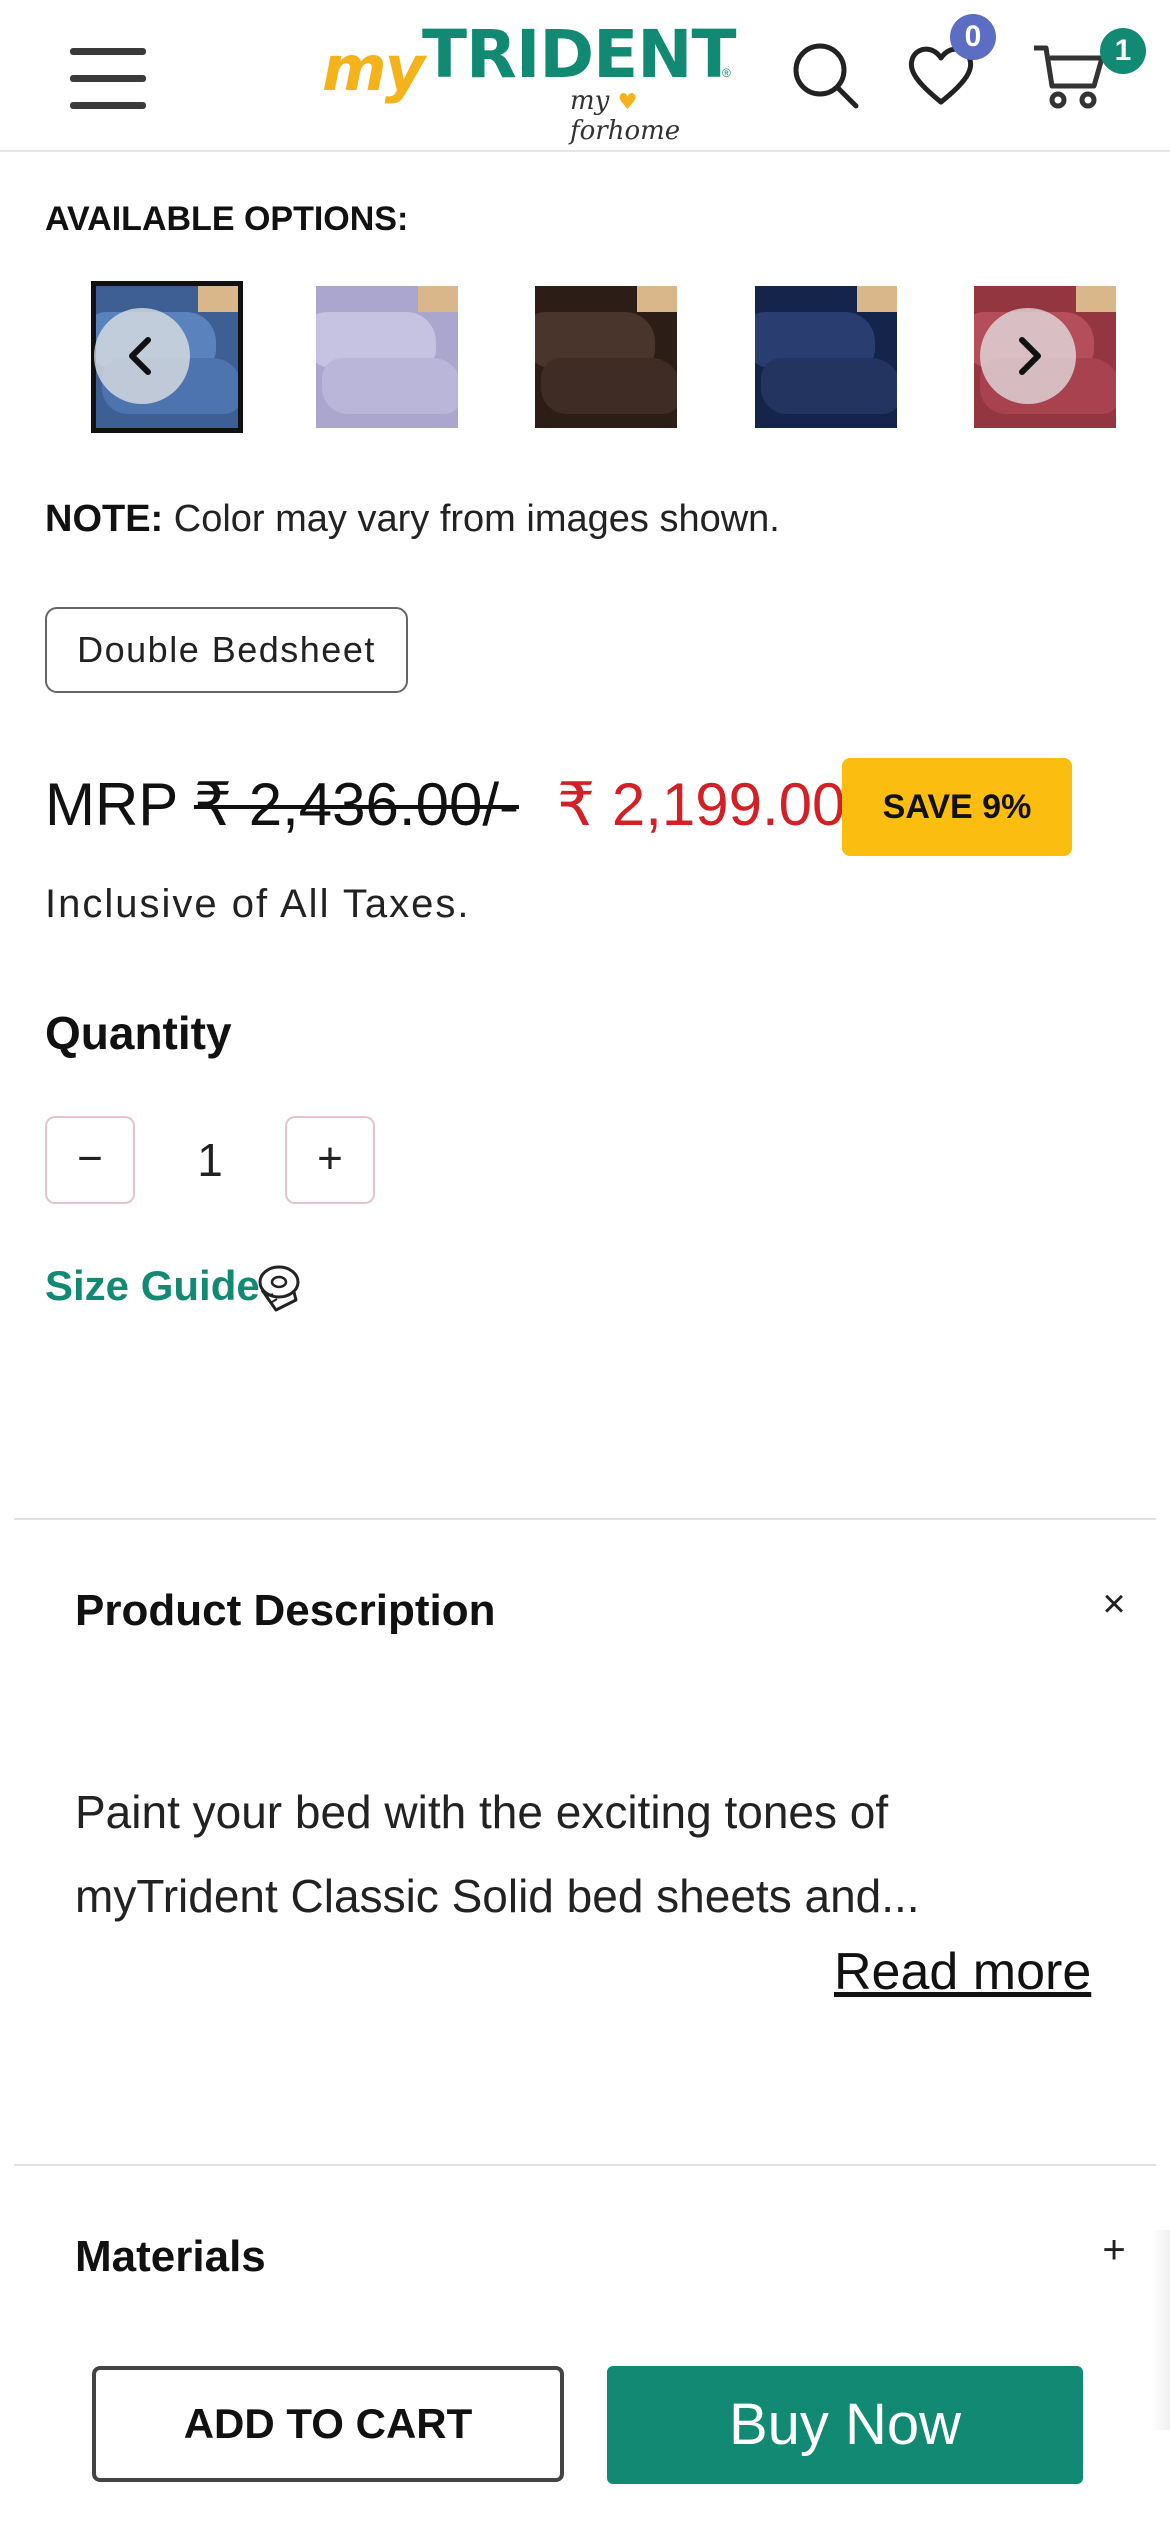  Describe the element at coordinates (1070, 75) in the screenshot. I see `cart-icon` at that location.